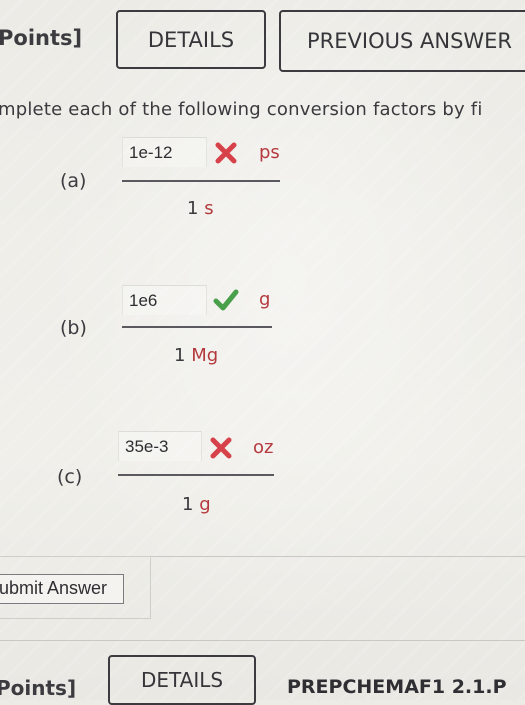 The height and width of the screenshot is (705, 525). I want to click on part-b-label: (b), so click(73, 328).